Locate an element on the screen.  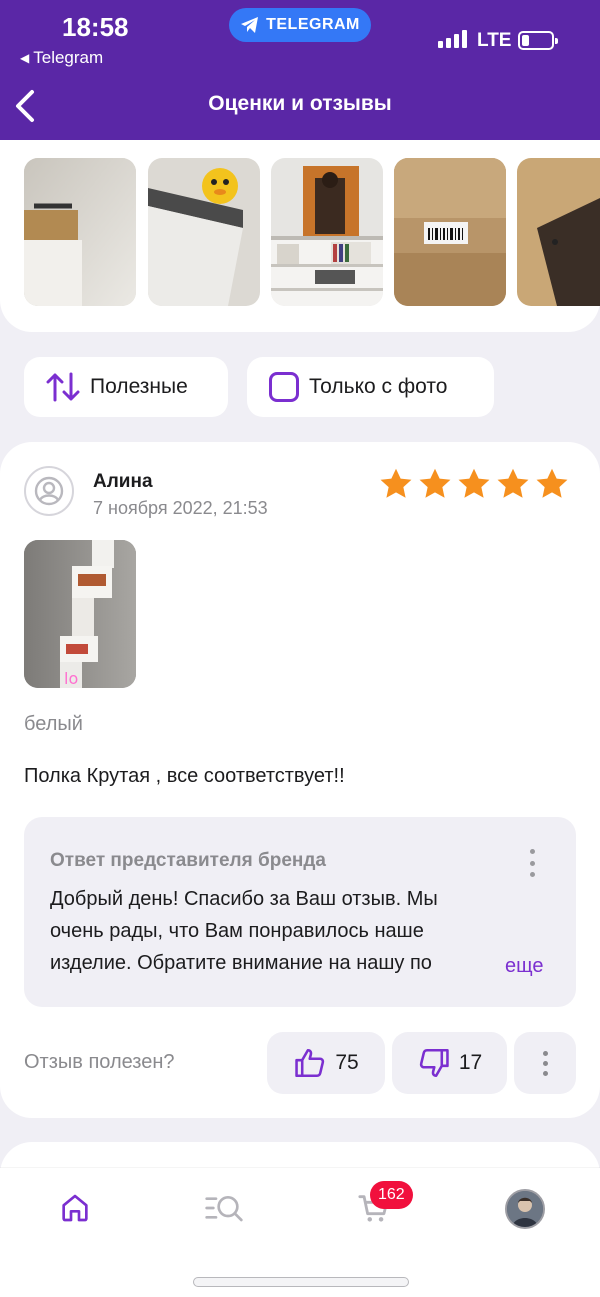
review-photo: lo is located at coordinates (80, 614).